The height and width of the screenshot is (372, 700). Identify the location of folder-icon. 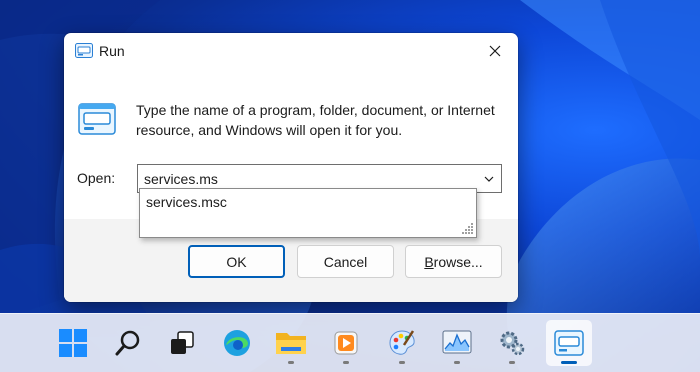
(291, 343).